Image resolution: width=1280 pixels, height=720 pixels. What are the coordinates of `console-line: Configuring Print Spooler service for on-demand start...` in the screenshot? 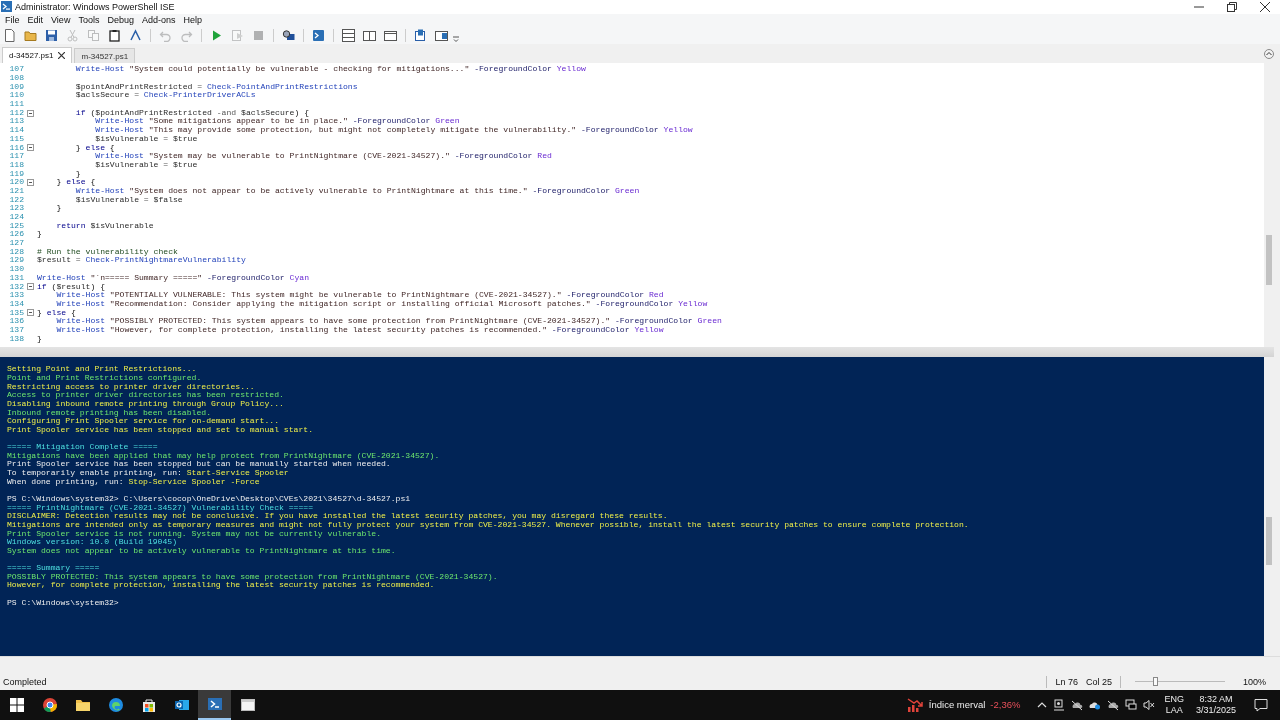 It's located at (143, 421).